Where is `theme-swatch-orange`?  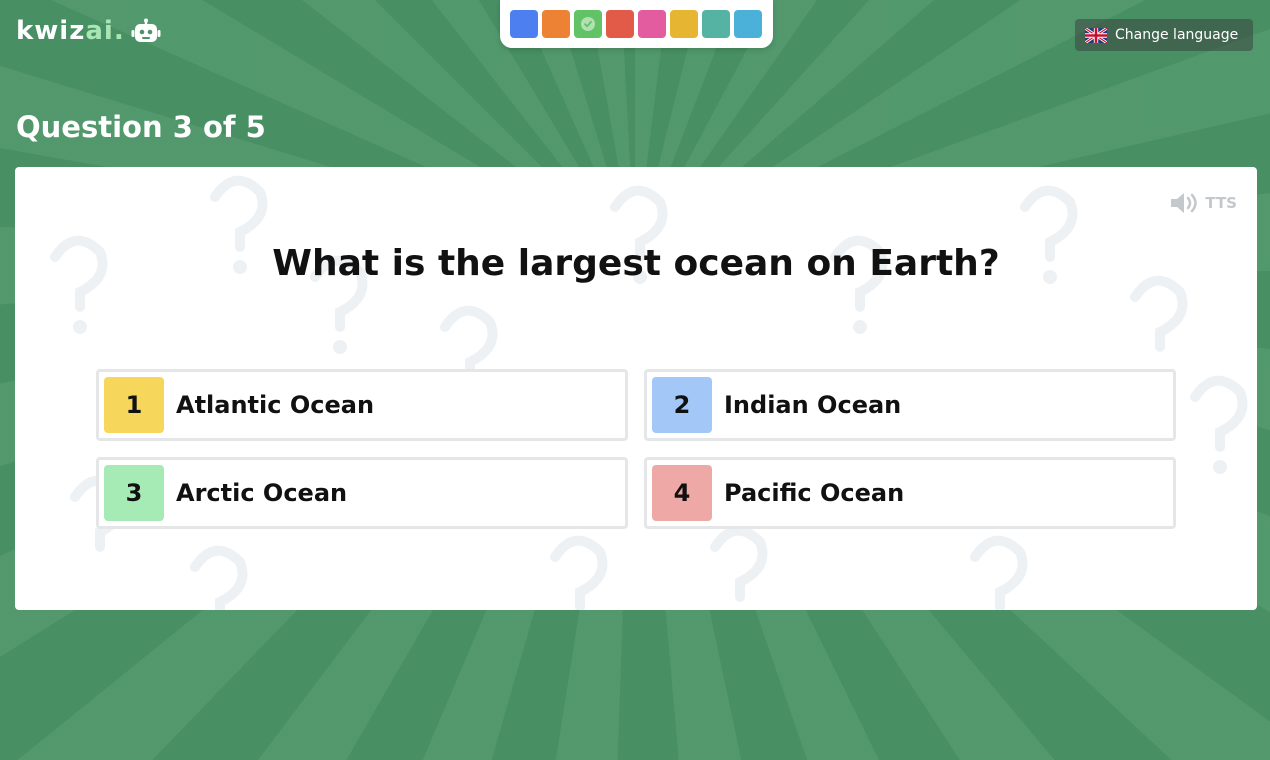 theme-swatch-orange is located at coordinates (556, 24).